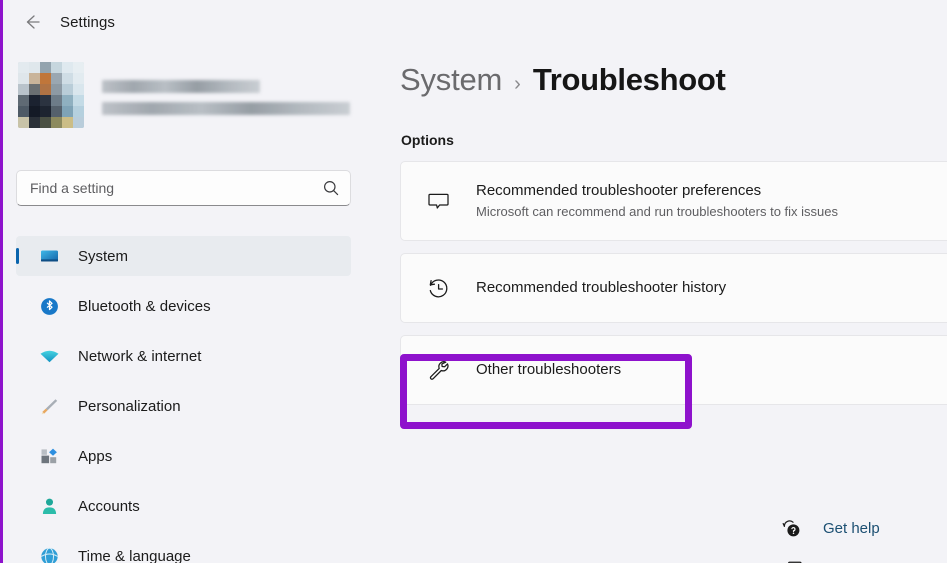  Describe the element at coordinates (331, 188) in the screenshot. I see `search-icon` at that location.